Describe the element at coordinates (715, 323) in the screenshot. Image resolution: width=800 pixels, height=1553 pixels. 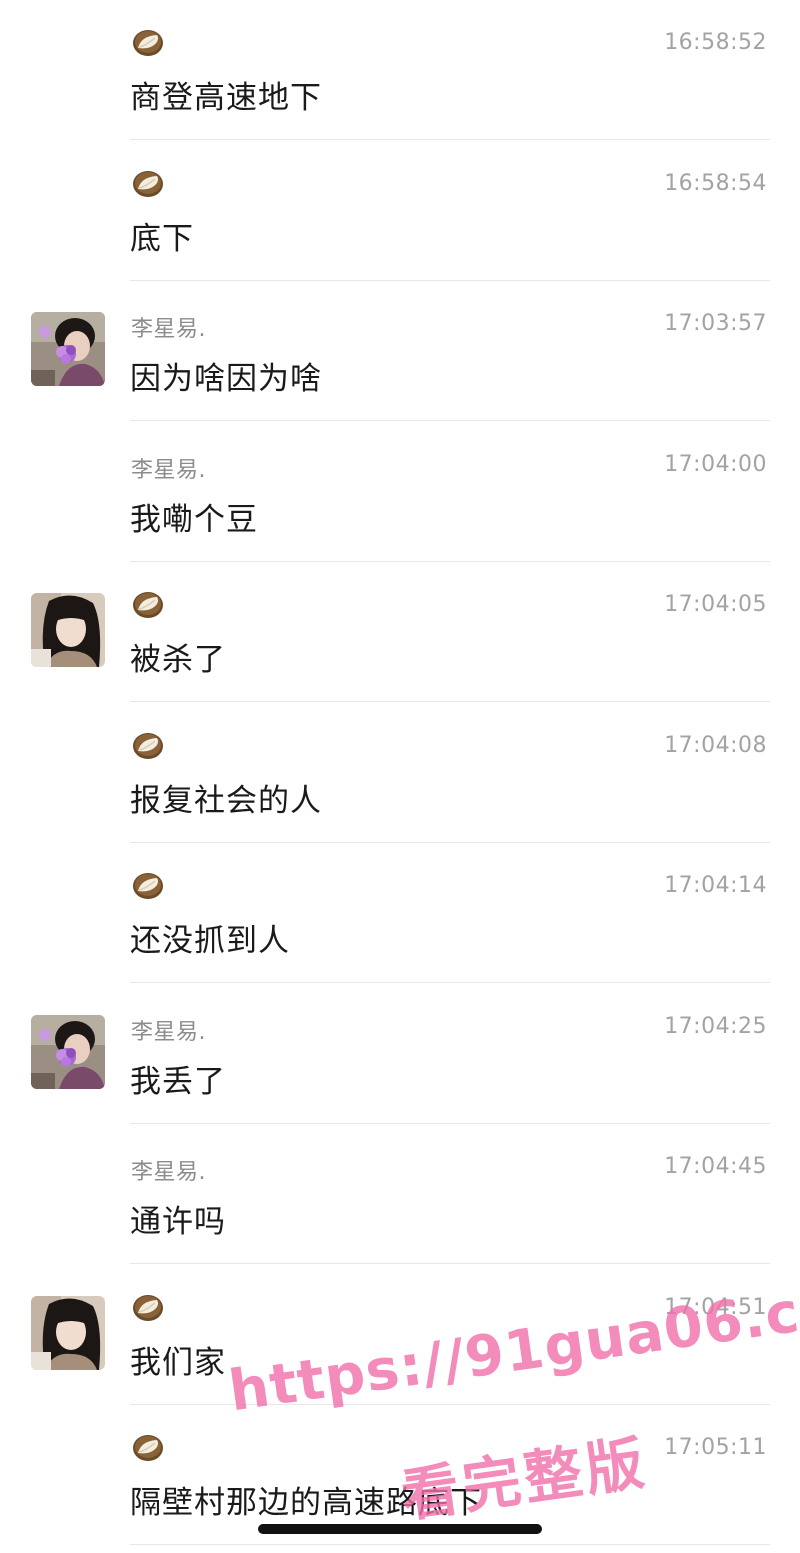
I see `message-timestamp: 17:03:57` at that location.